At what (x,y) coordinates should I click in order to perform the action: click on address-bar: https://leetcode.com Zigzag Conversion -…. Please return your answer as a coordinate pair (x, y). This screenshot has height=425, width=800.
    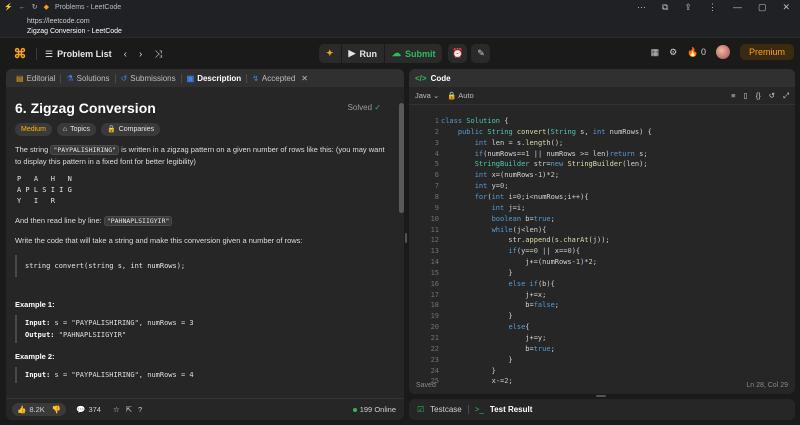
    Looking at the image, I should click on (400, 26).